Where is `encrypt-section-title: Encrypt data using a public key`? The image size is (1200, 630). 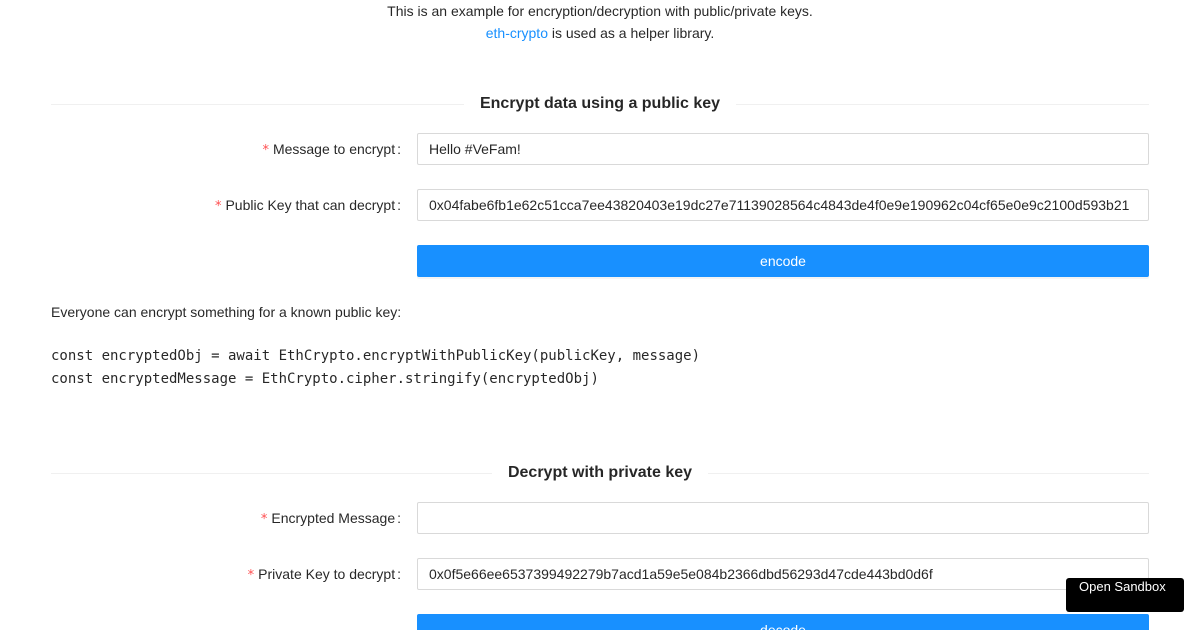 encrypt-section-title: Encrypt data using a public key is located at coordinates (600, 103).